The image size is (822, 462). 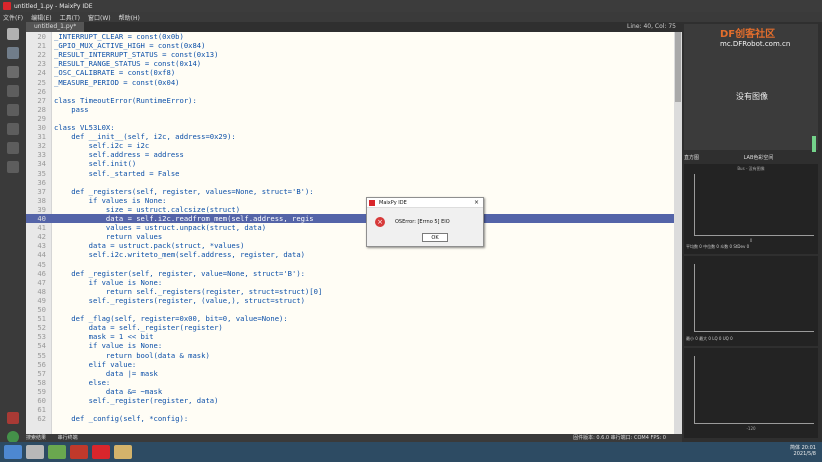 What do you see at coordinates (350, 355) in the screenshot?
I see `code-line: 55 return bool(data & mask)` at bounding box center [350, 355].